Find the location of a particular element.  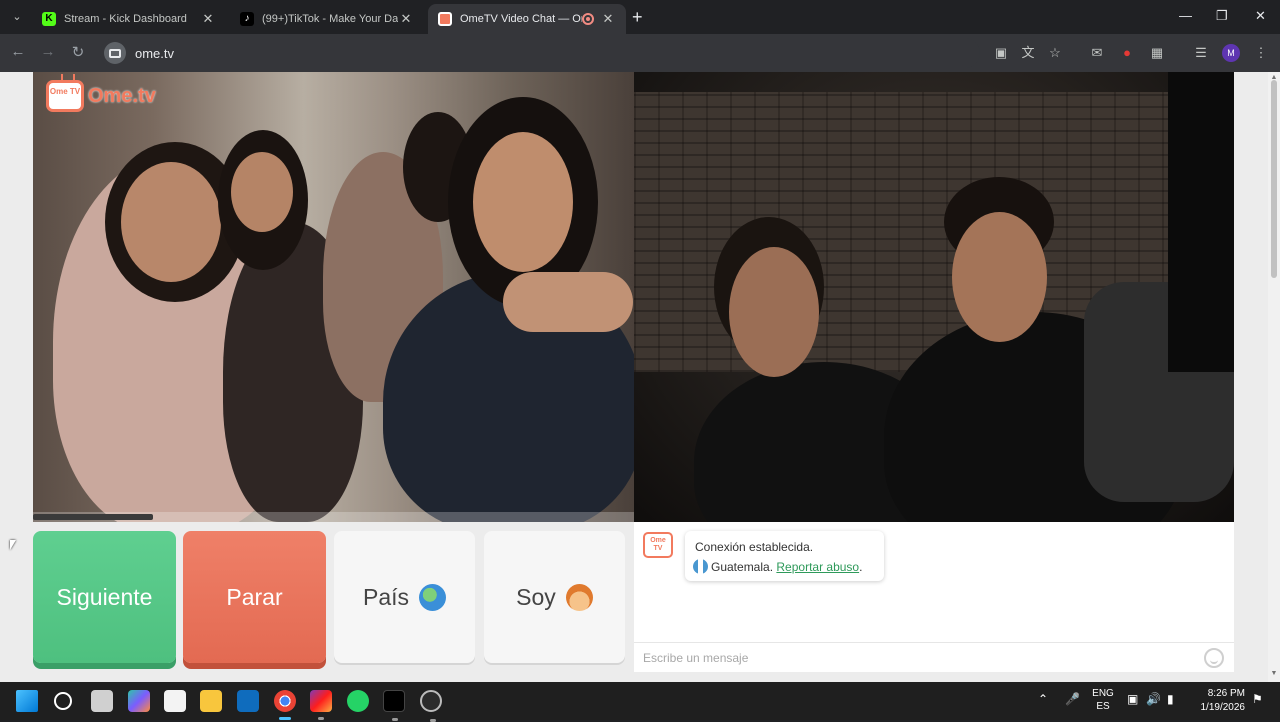

scroll-down-icon: ▼ is located at coordinates (1274, 673).